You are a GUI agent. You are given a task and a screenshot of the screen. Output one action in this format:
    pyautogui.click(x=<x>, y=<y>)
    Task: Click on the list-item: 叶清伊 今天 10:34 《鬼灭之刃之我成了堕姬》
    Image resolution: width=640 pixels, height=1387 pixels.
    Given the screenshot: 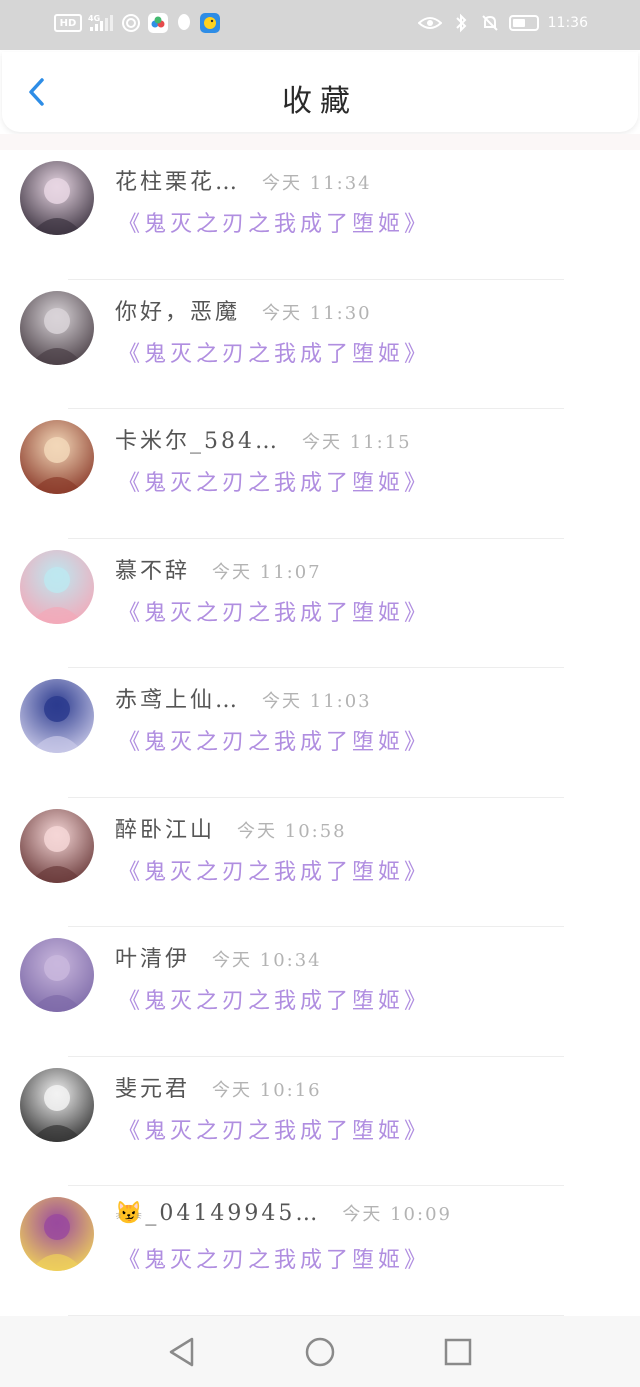 What is the action you would take?
    pyautogui.click(x=320, y=992)
    